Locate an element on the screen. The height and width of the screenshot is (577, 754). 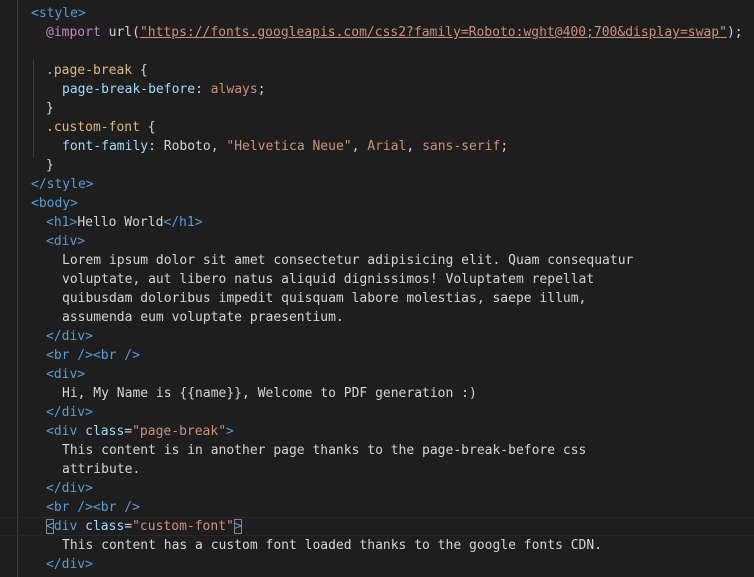
value-token: sans-serif is located at coordinates (461, 146).